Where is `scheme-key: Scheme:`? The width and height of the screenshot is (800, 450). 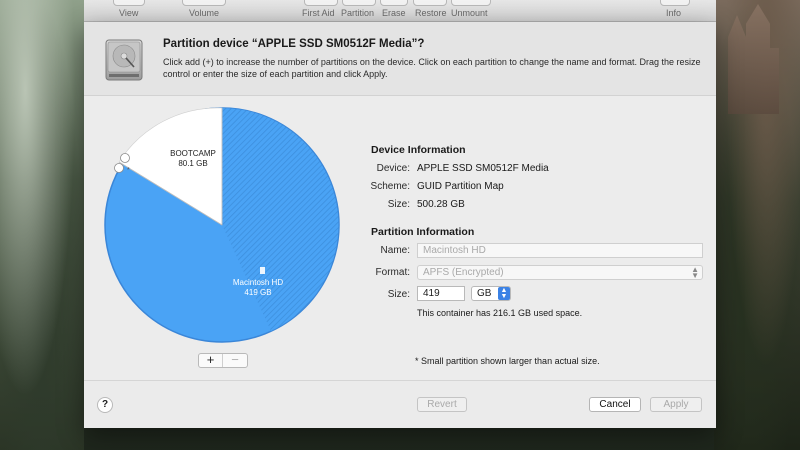
scheme-key: Scheme: is located at coordinates (390, 186).